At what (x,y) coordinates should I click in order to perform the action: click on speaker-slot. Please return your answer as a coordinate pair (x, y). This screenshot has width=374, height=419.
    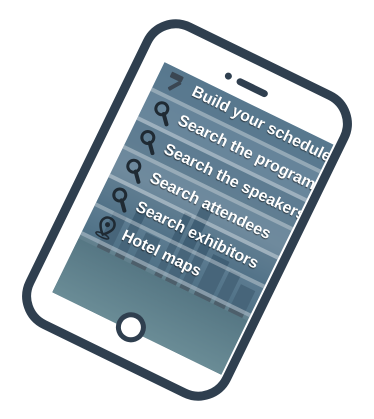
    Looking at the image, I should click on (252, 88).